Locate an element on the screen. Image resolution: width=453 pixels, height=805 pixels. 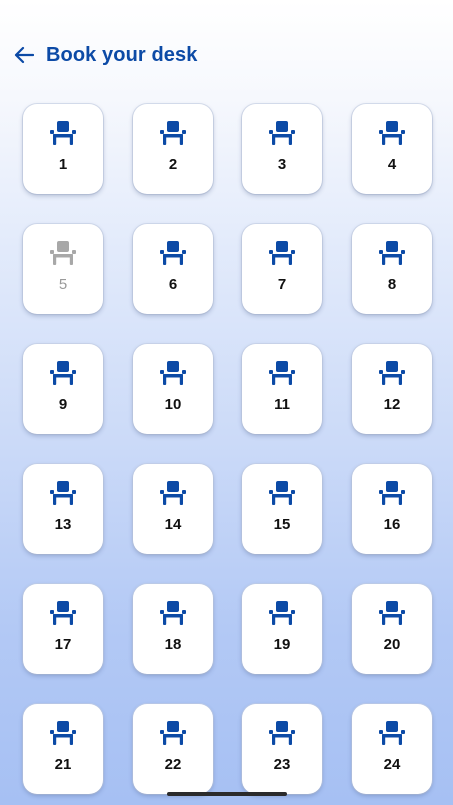
desk-number: 16 is located at coordinates (392, 524).